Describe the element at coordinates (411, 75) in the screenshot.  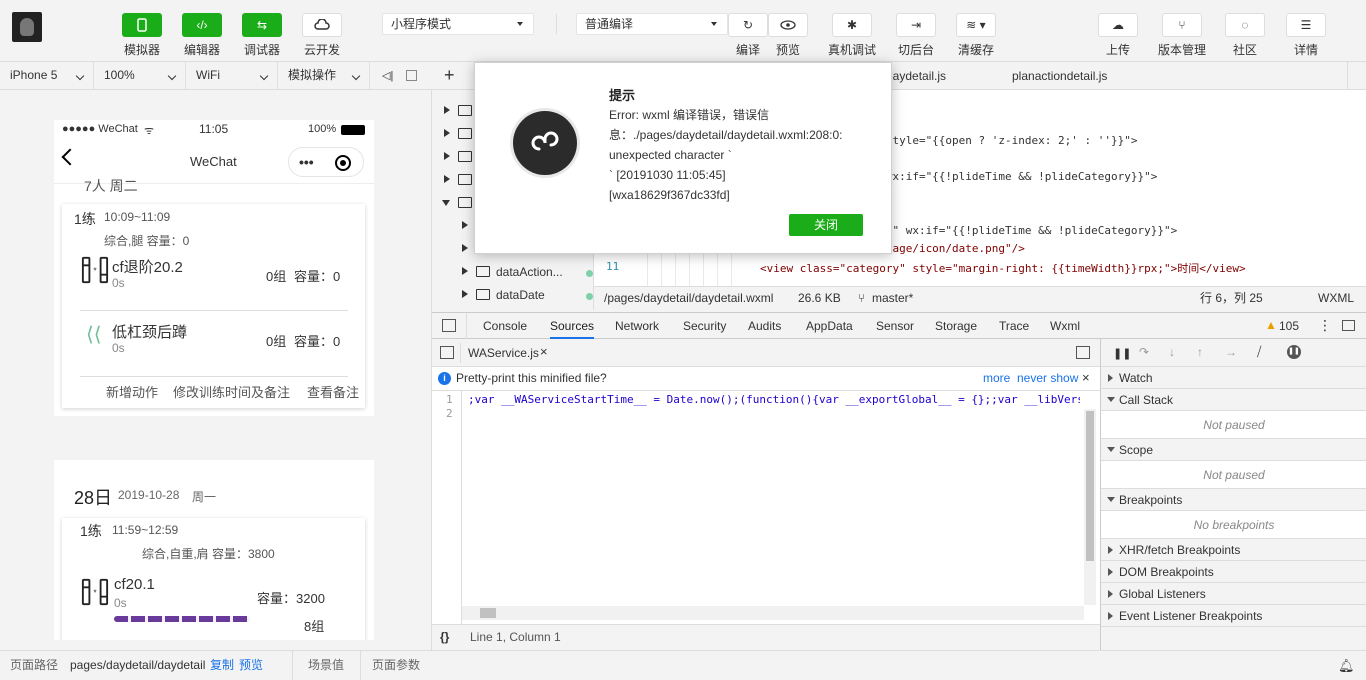
I see `window-icon` at that location.